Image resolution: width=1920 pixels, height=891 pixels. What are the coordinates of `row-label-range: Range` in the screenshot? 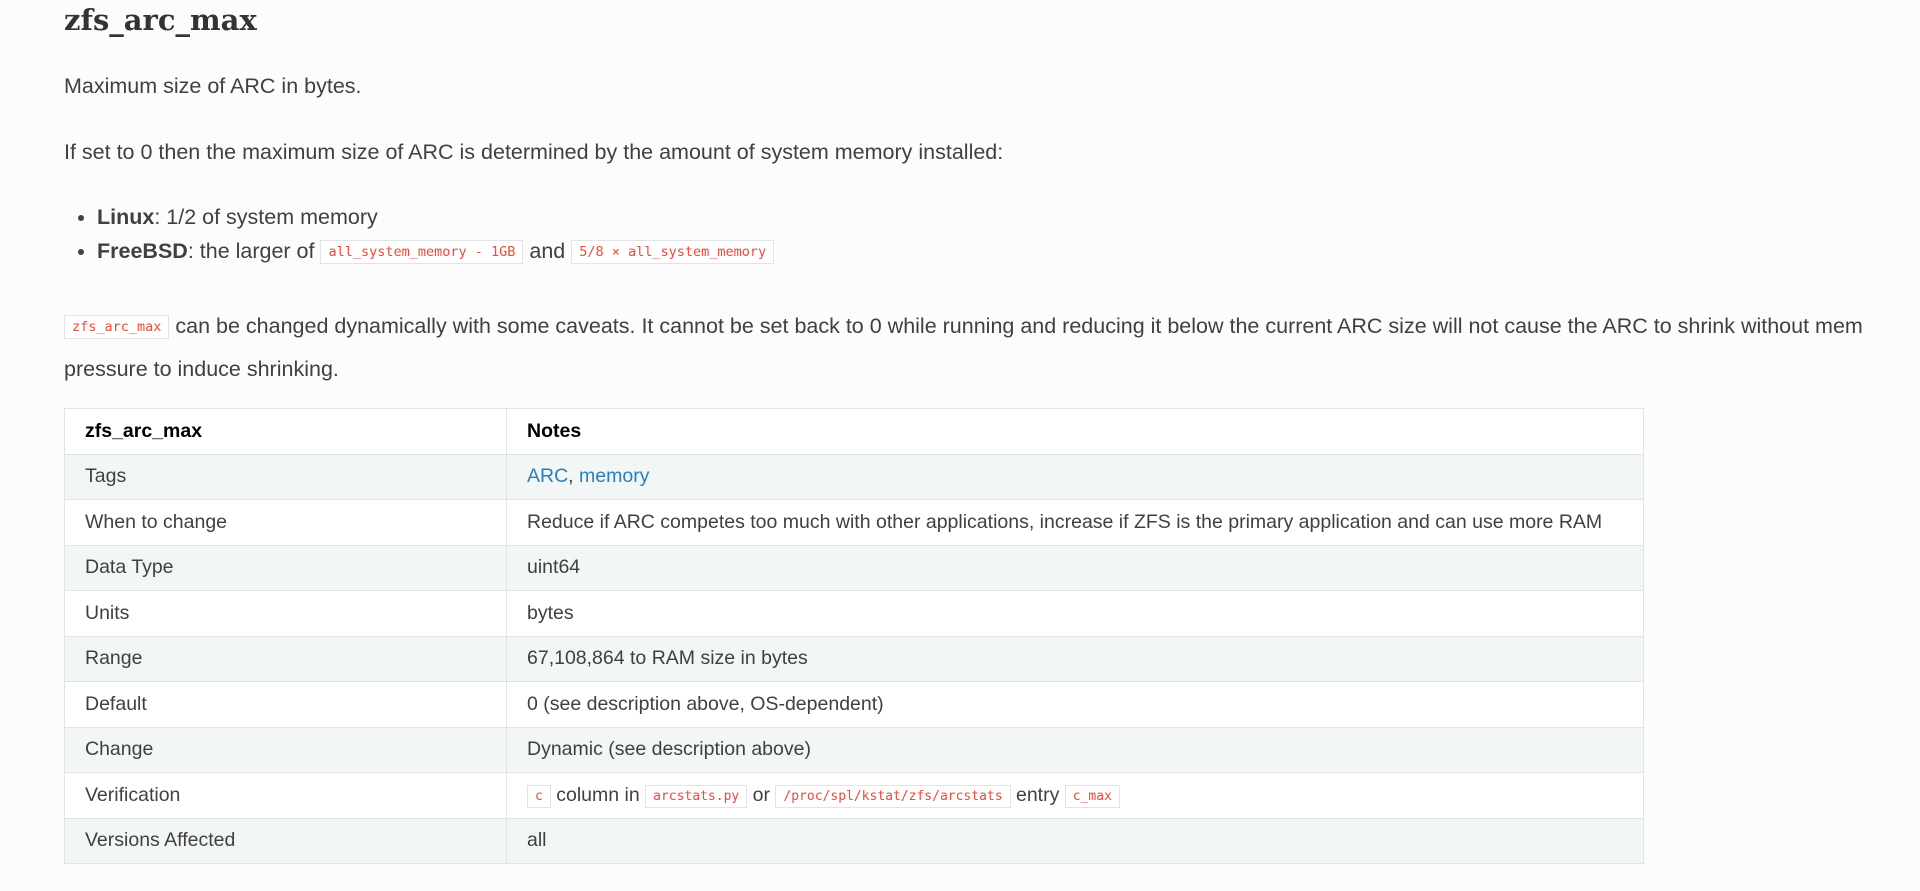 It's located at (285, 658).